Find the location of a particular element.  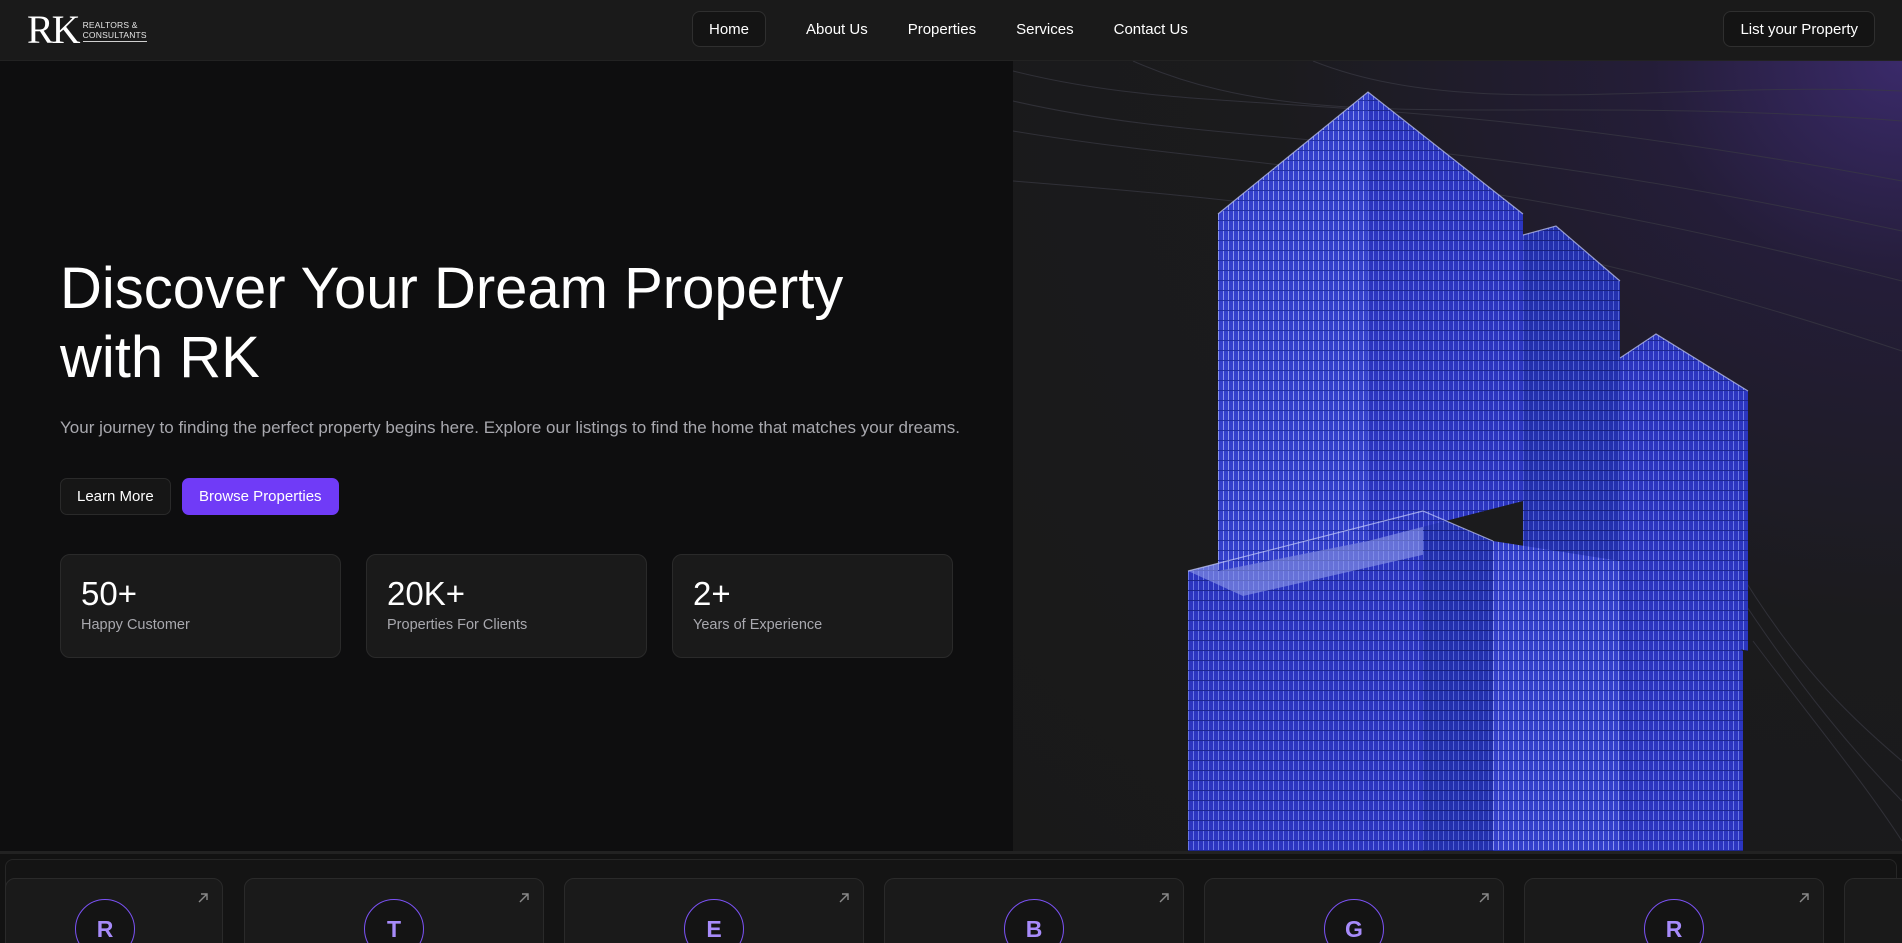

stat-label: Years of Experience is located at coordinates (758, 625).